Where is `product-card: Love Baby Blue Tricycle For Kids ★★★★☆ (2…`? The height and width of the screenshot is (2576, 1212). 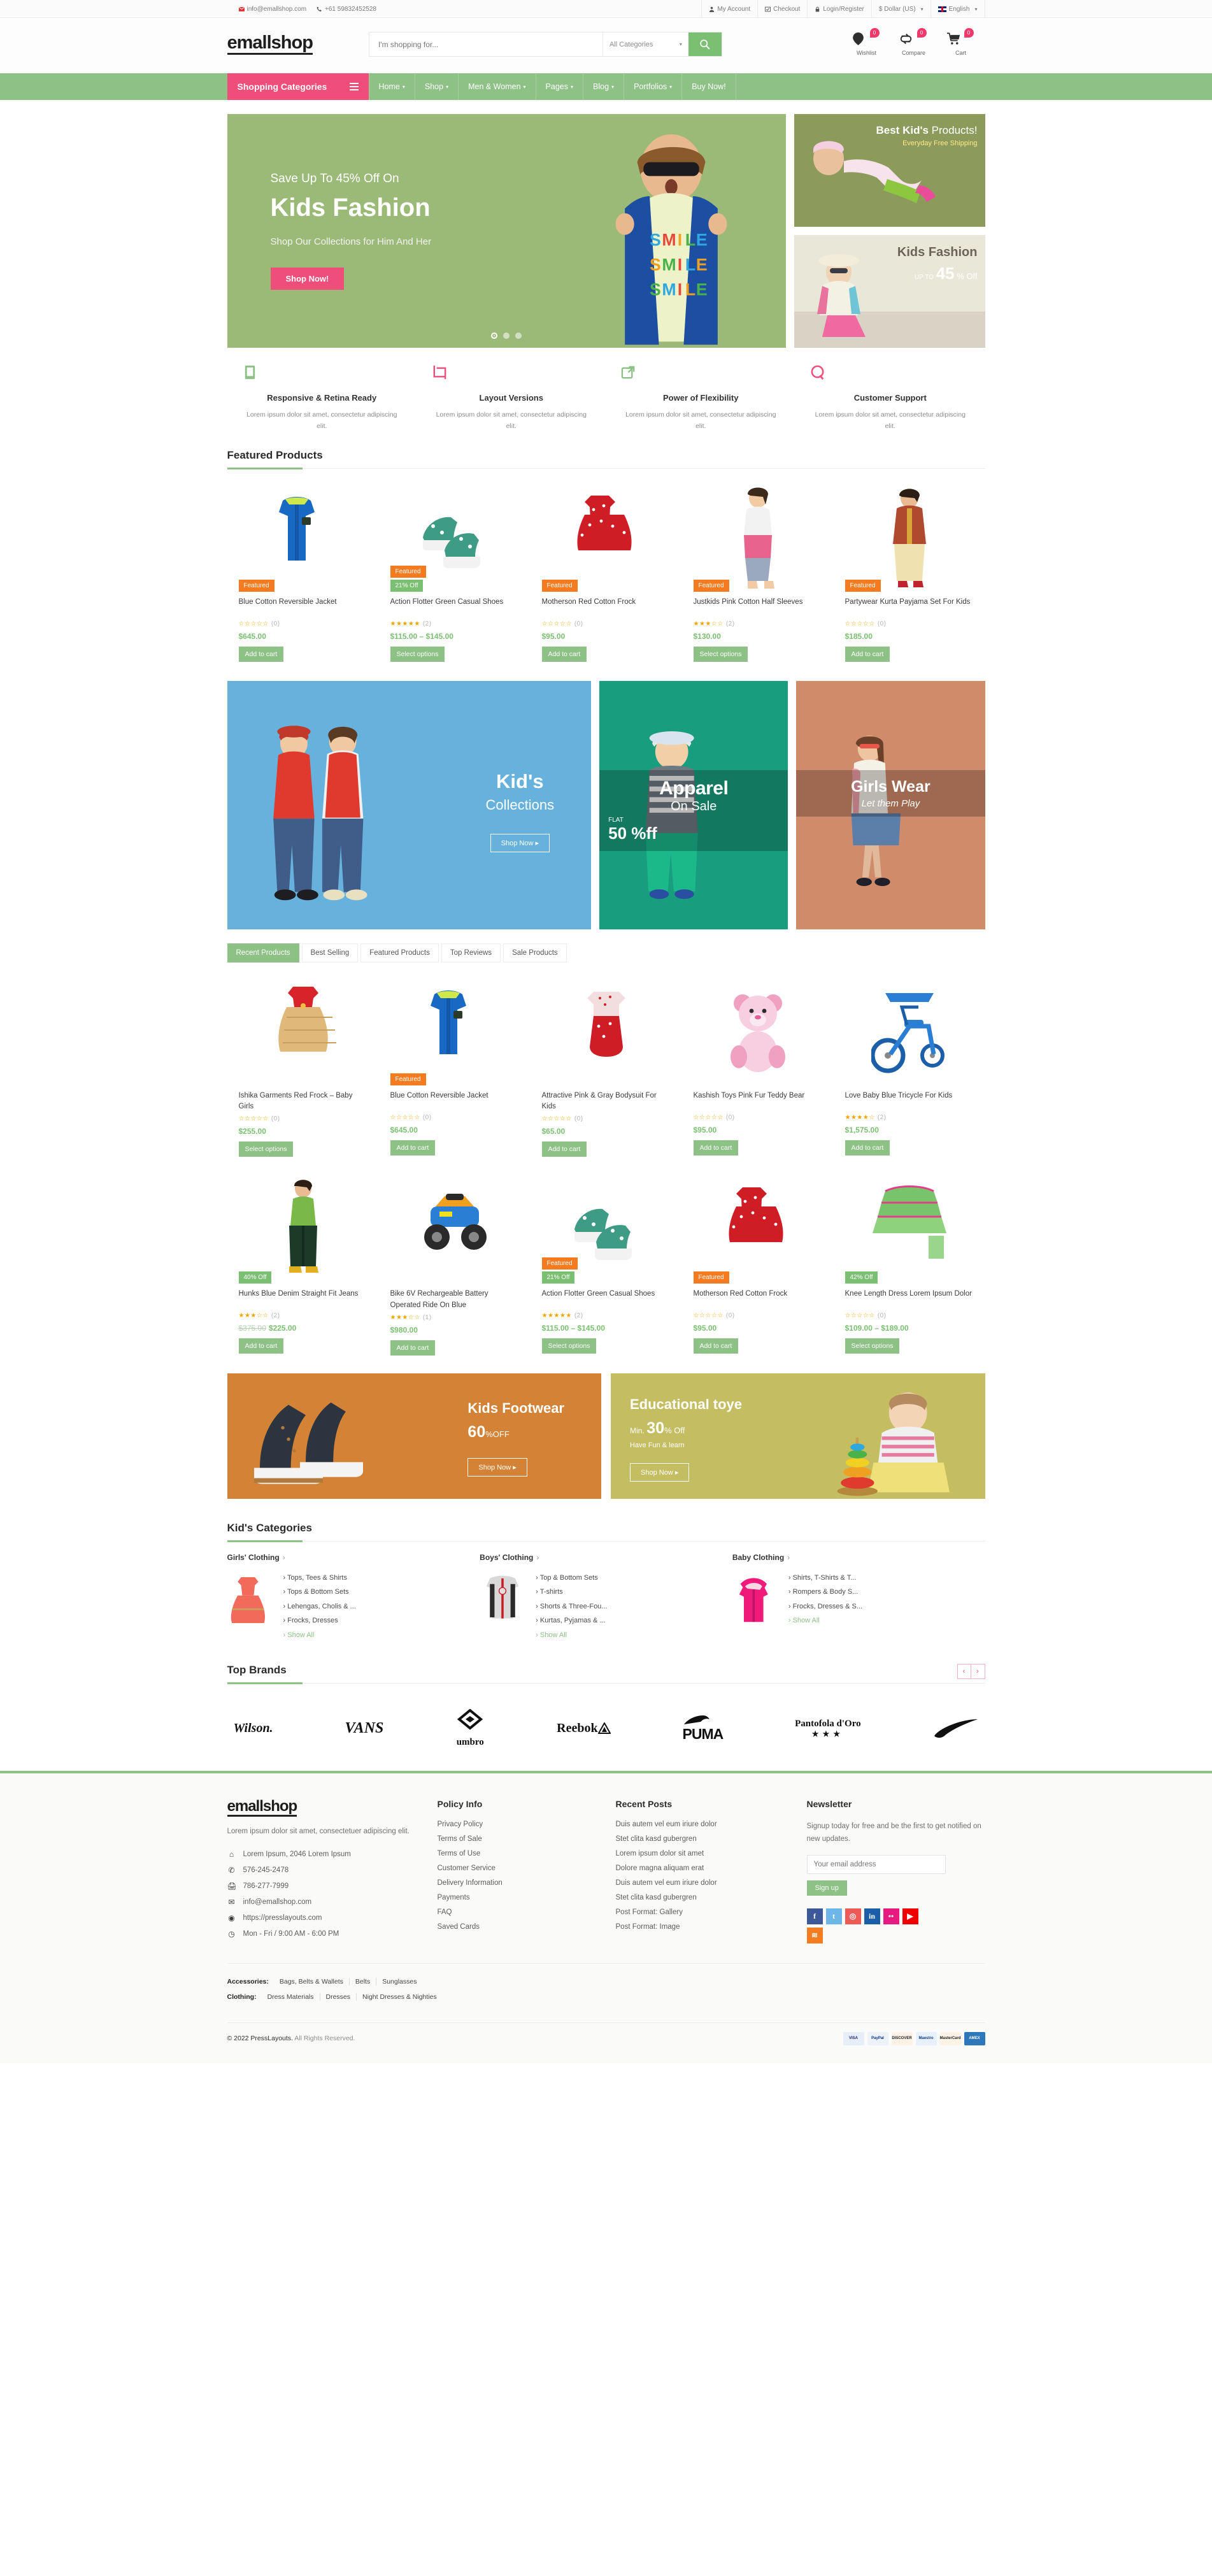
product-card: Love Baby Blue Tricycle For Kids ★★★★☆ (2… is located at coordinates (909, 1066).